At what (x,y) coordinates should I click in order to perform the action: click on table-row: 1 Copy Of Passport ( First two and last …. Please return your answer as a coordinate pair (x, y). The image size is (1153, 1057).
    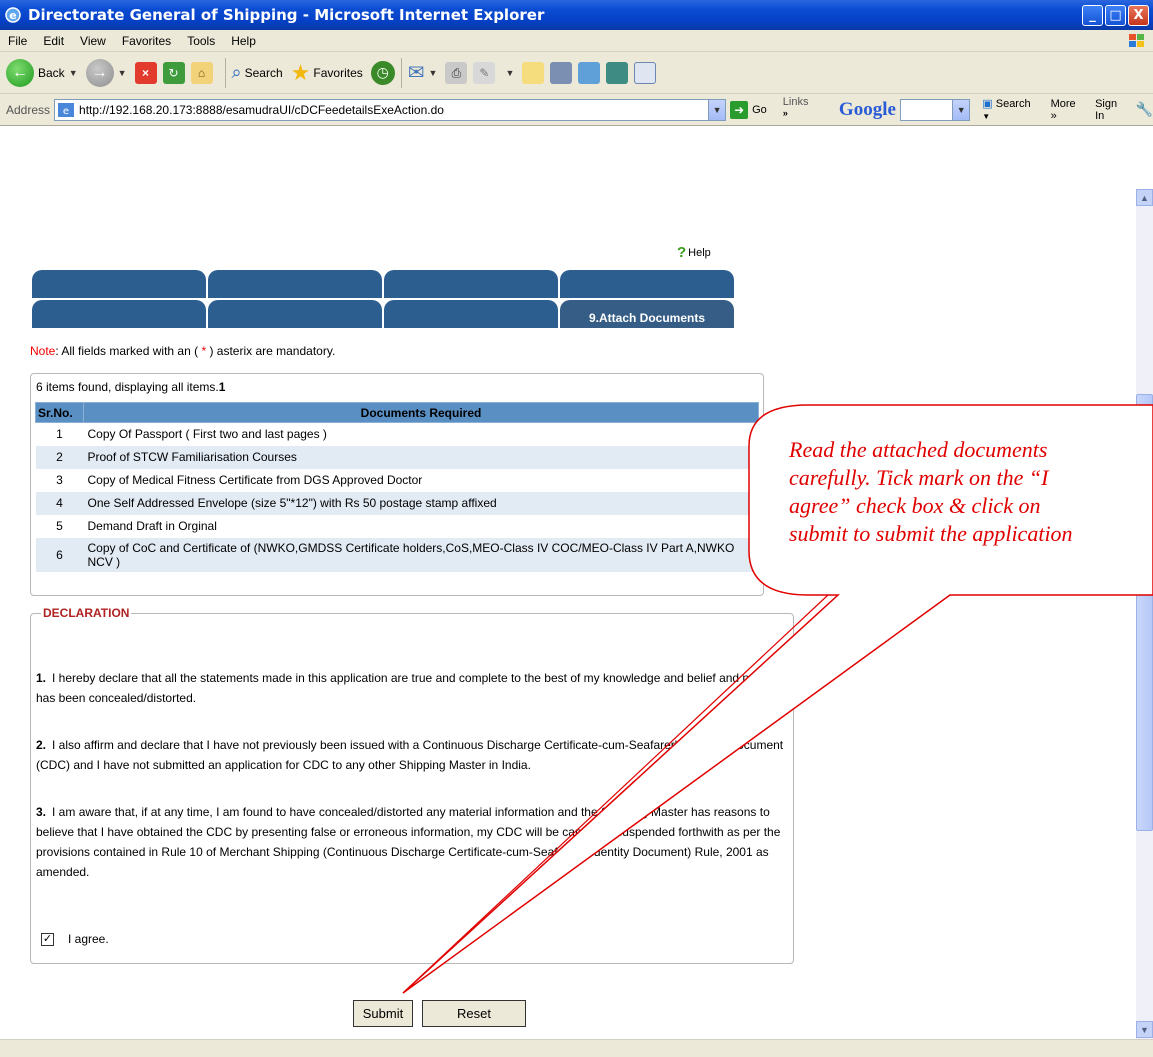
    Looking at the image, I should click on (397, 434).